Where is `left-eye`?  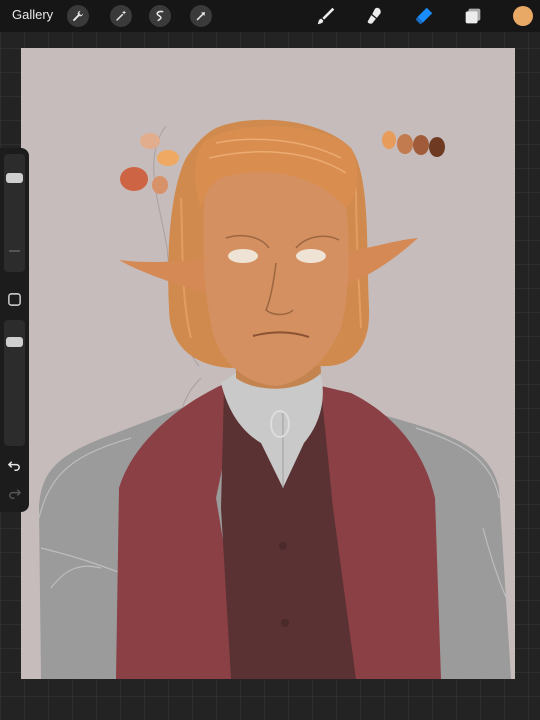
left-eye is located at coordinates (243, 256).